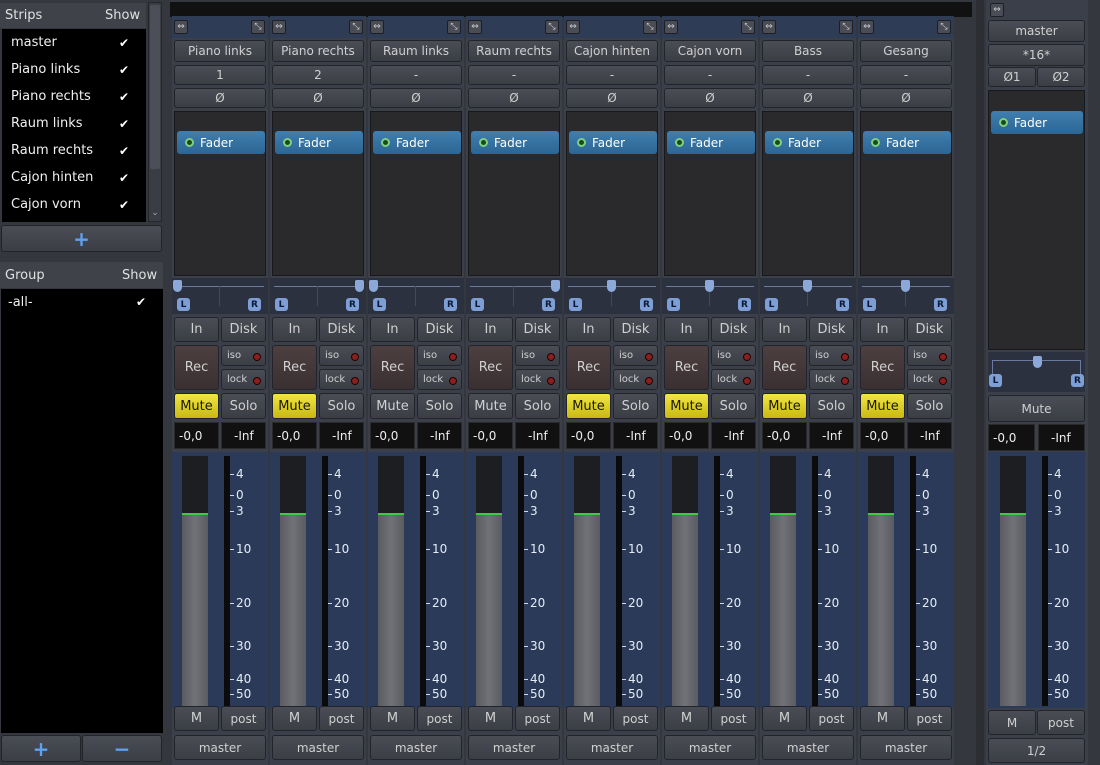  What do you see at coordinates (1036, 750) in the screenshot?
I see `master-page-button: 1/2` at bounding box center [1036, 750].